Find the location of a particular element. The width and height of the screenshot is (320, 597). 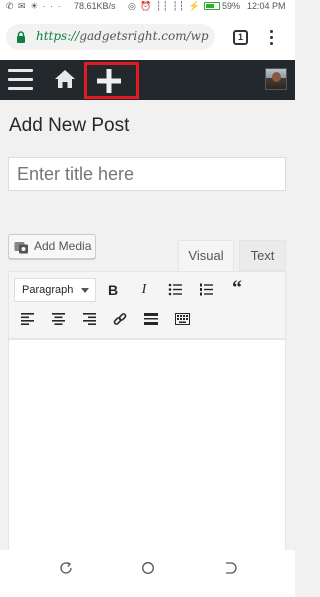

italic-icon: I is located at coordinates (144, 290).